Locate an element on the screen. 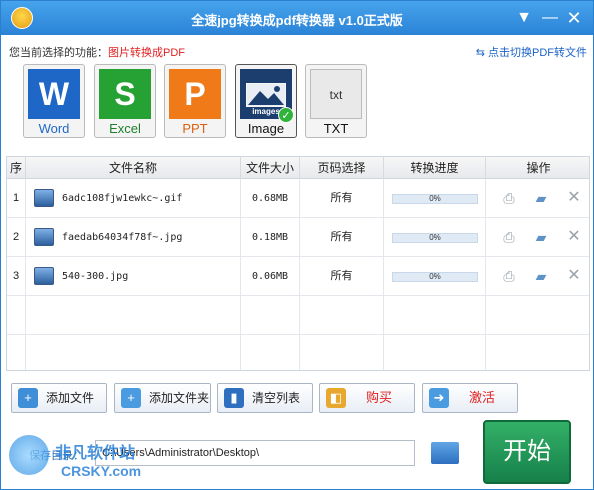 This screenshot has height=490, width=594. arrow-right-icon: ➜ is located at coordinates (439, 398).